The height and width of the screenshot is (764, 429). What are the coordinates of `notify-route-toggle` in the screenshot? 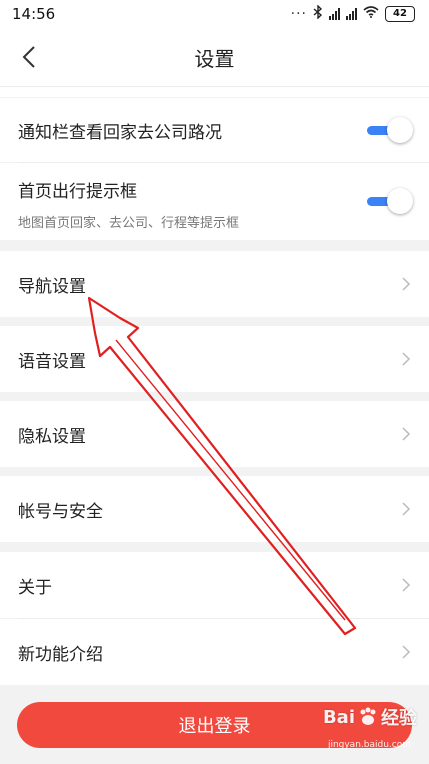 It's located at (389, 130).